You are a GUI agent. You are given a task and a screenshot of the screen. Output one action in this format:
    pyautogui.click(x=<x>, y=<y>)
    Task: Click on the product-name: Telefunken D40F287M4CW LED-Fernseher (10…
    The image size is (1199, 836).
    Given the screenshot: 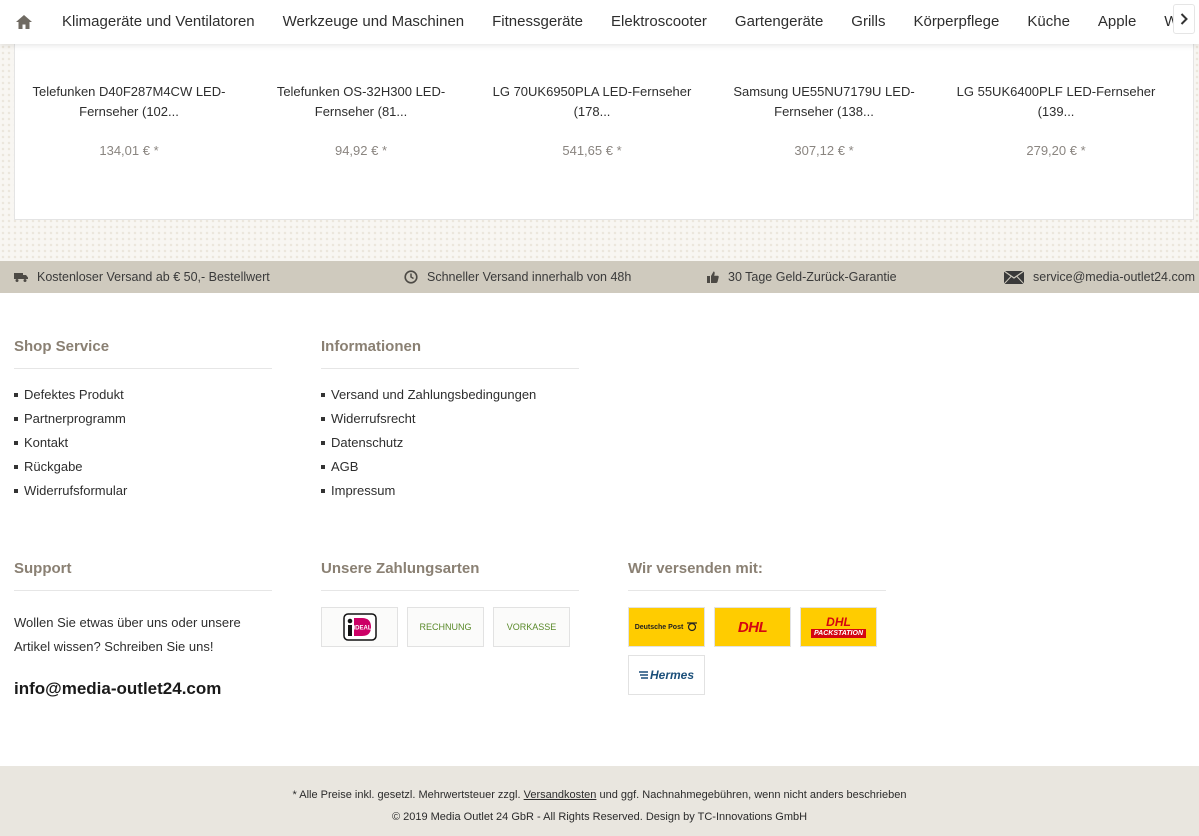 What is the action you would take?
    pyautogui.click(x=129, y=102)
    